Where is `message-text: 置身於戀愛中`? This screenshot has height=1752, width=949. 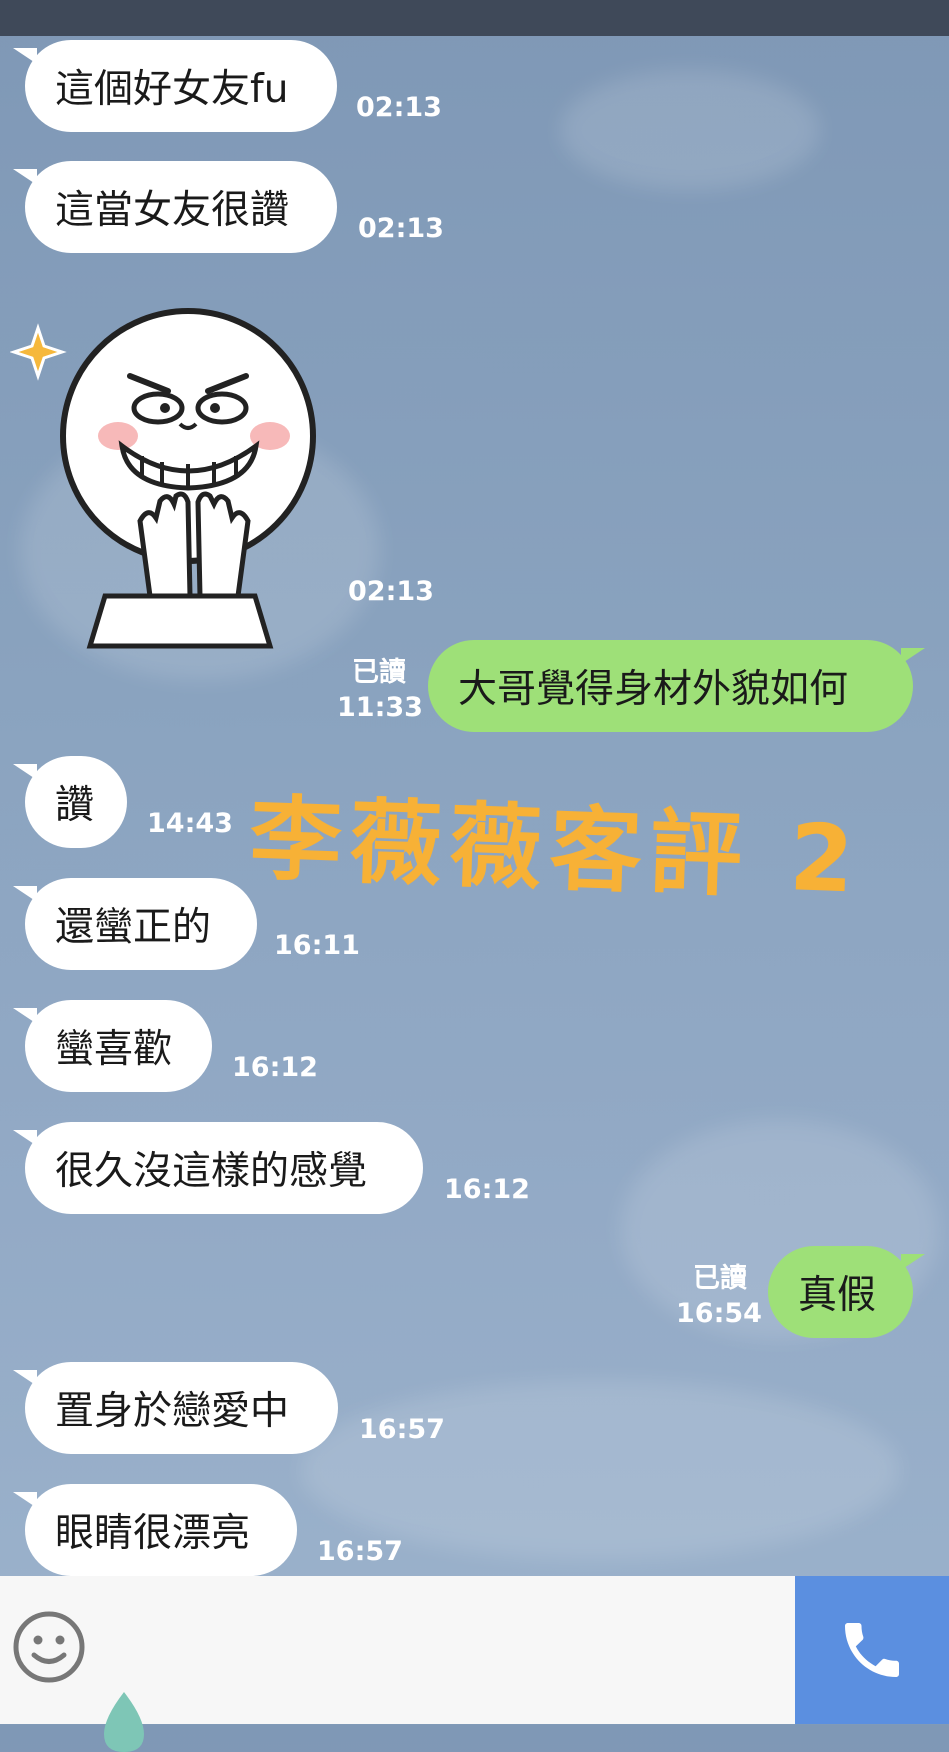 message-text: 置身於戀愛中 is located at coordinates (172, 1411).